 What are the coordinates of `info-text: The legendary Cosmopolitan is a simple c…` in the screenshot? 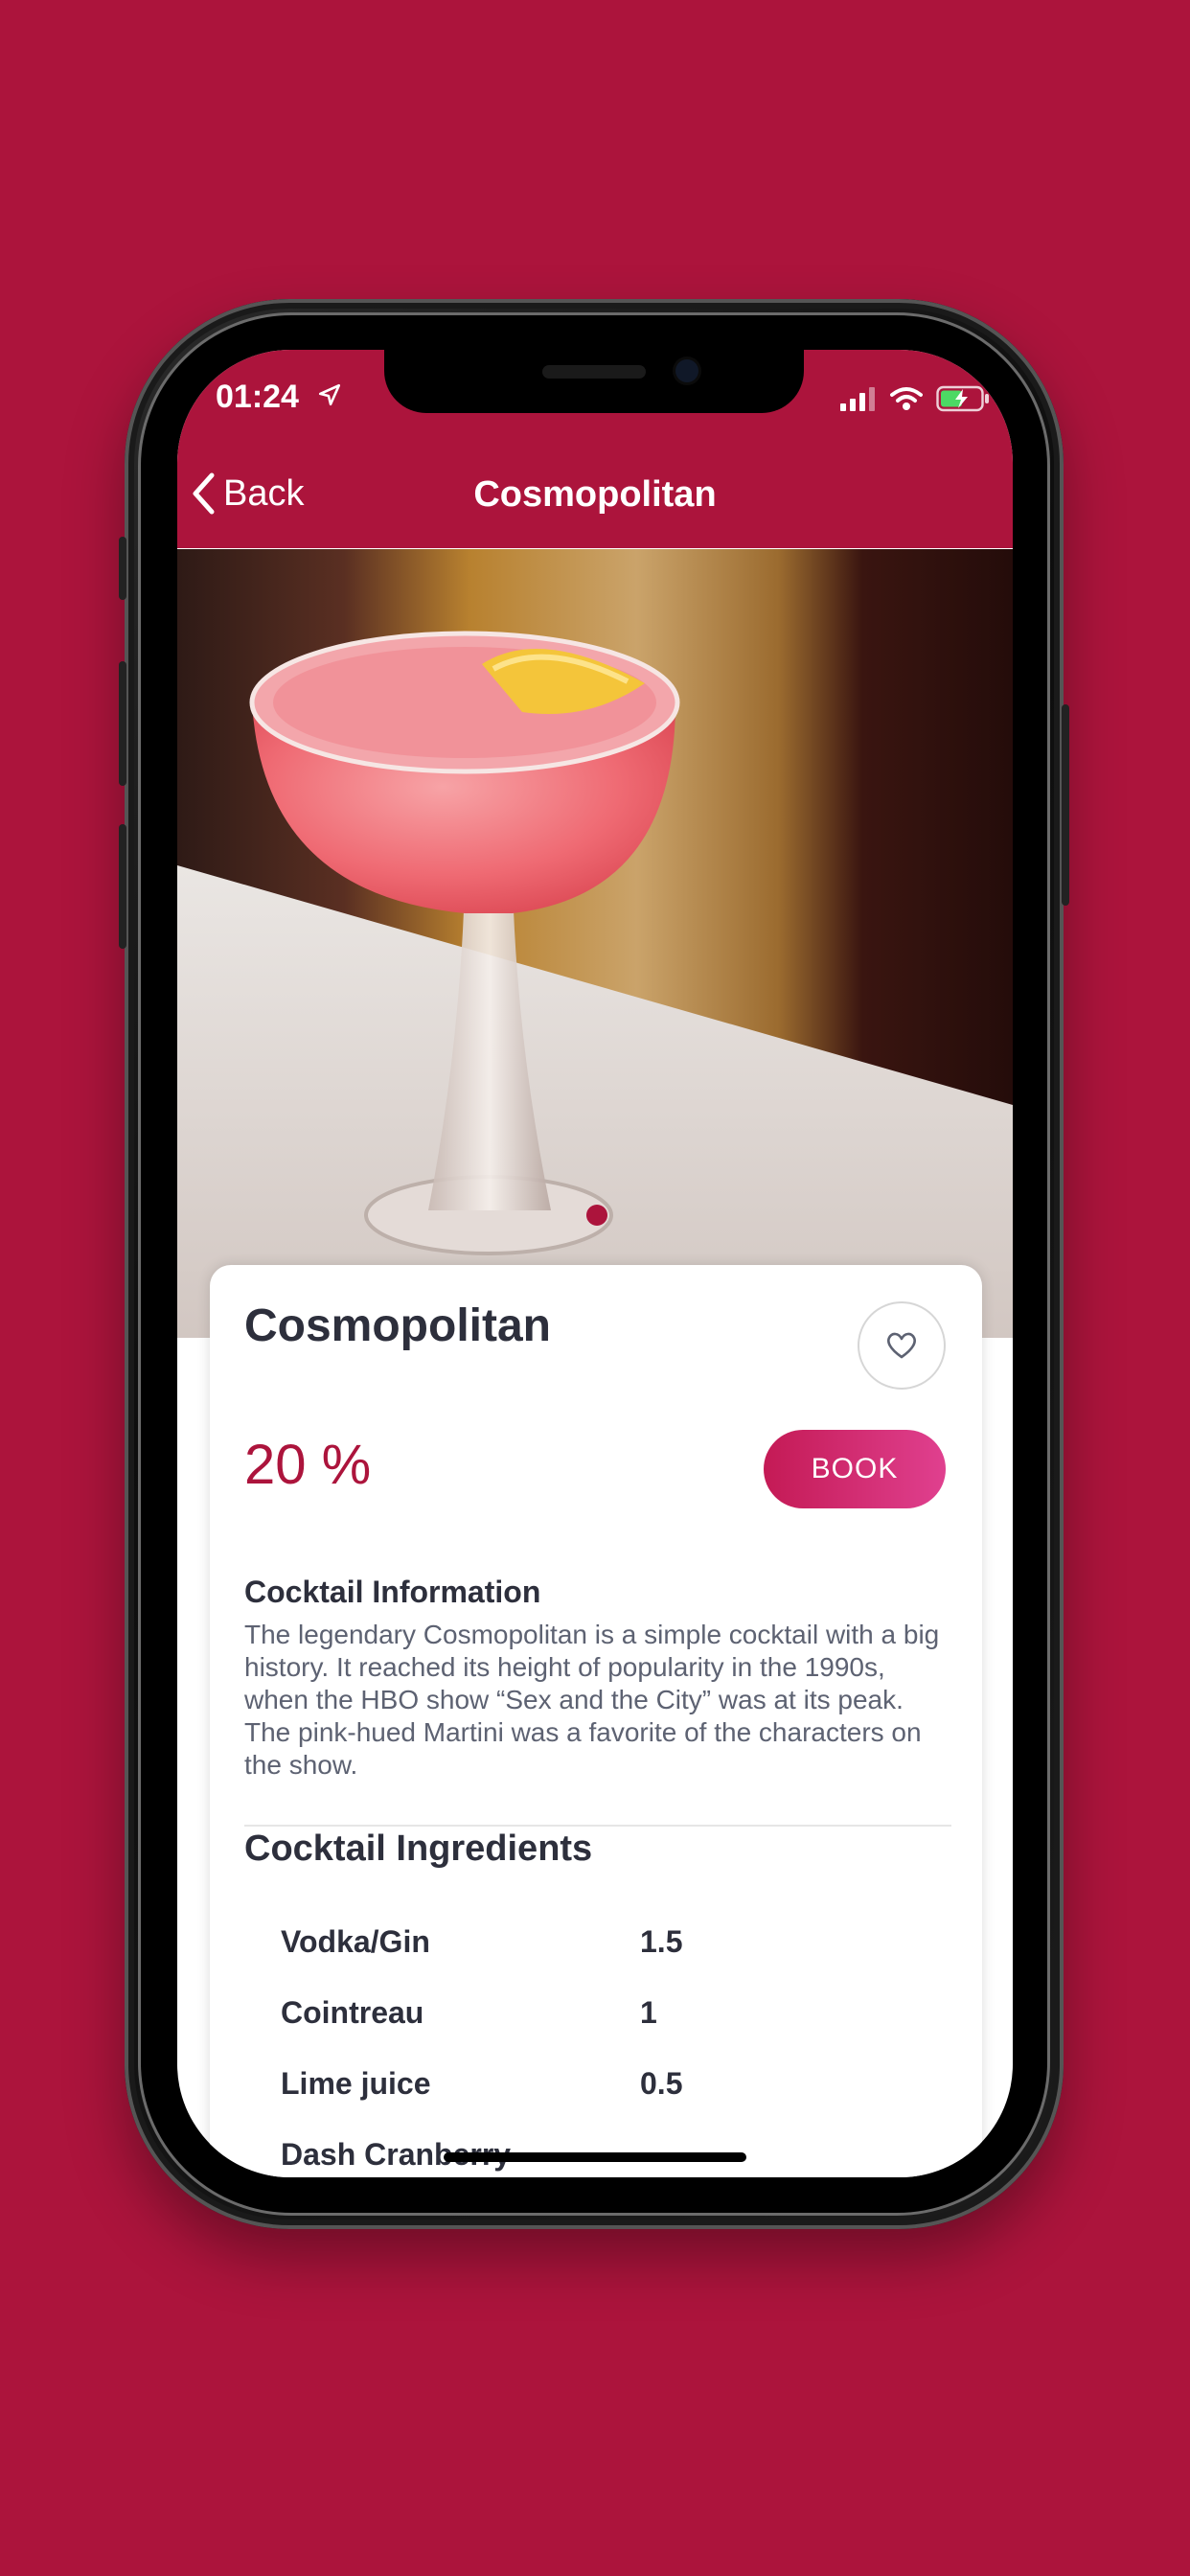 It's located at (592, 1700).